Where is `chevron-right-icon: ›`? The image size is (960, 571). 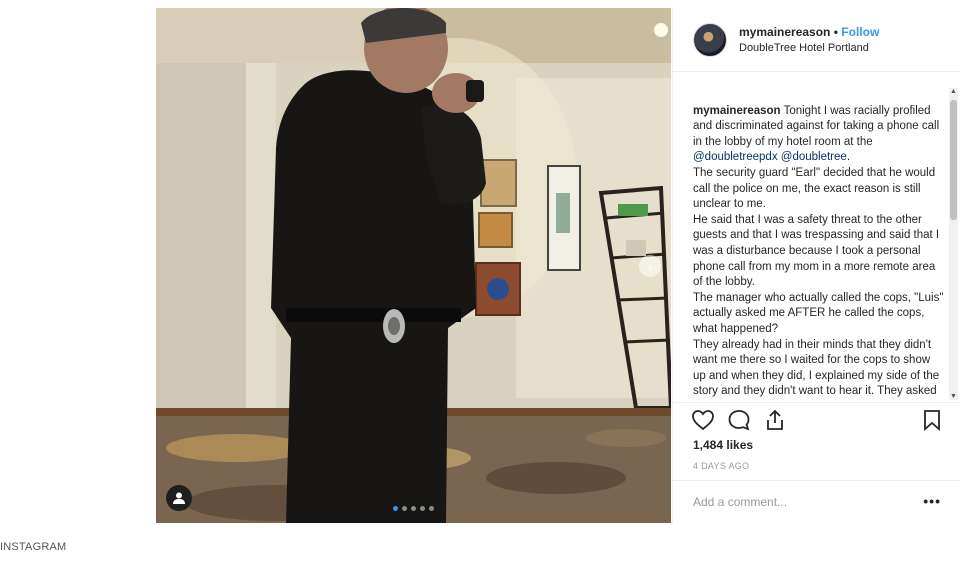 chevron-right-icon: › is located at coordinates (650, 266).